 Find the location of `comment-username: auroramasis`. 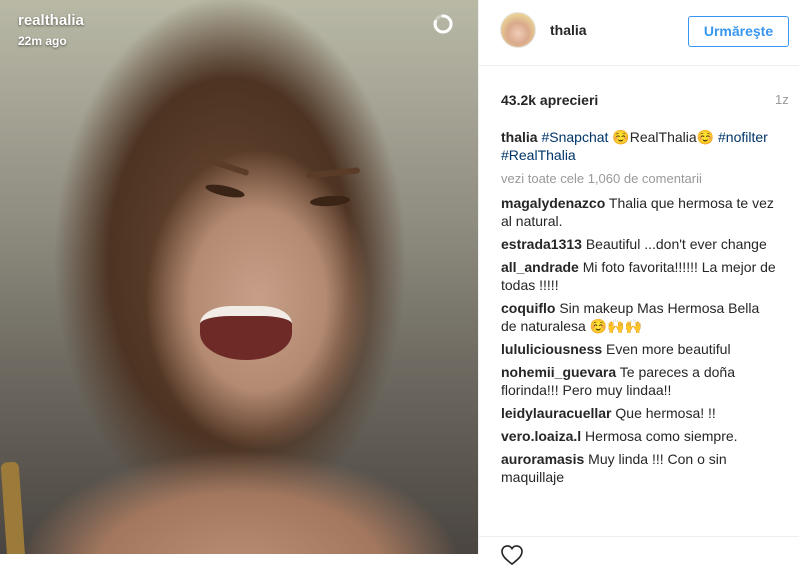

comment-username: auroramasis is located at coordinates (542, 459).